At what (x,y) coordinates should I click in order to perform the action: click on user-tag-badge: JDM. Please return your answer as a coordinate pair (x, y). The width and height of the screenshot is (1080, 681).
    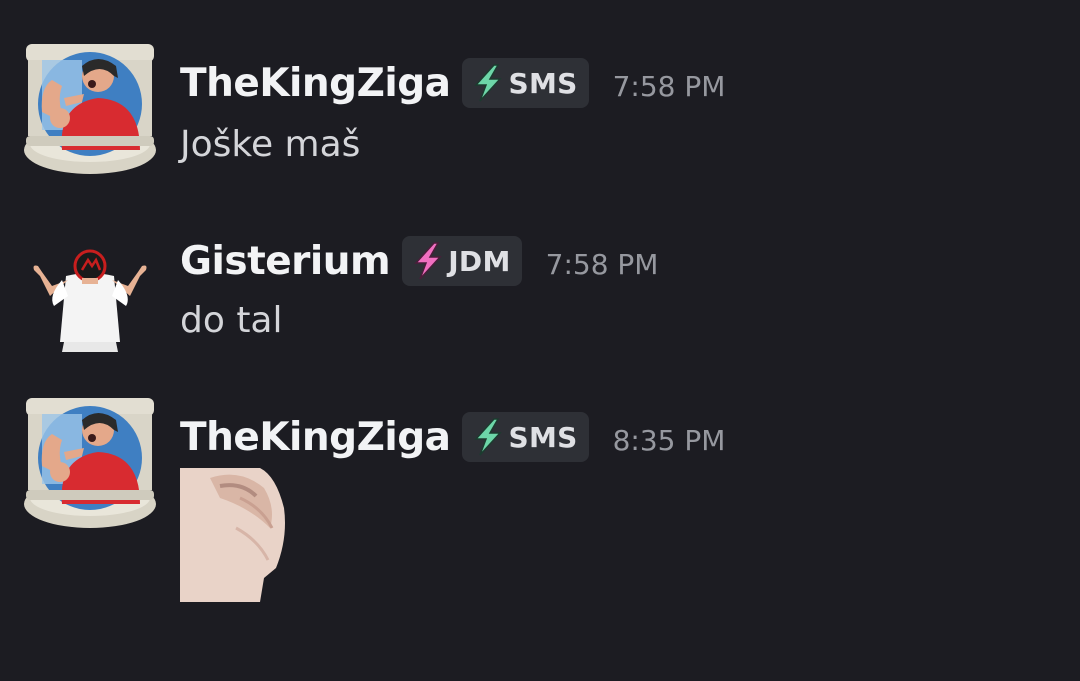
    Looking at the image, I should click on (462, 261).